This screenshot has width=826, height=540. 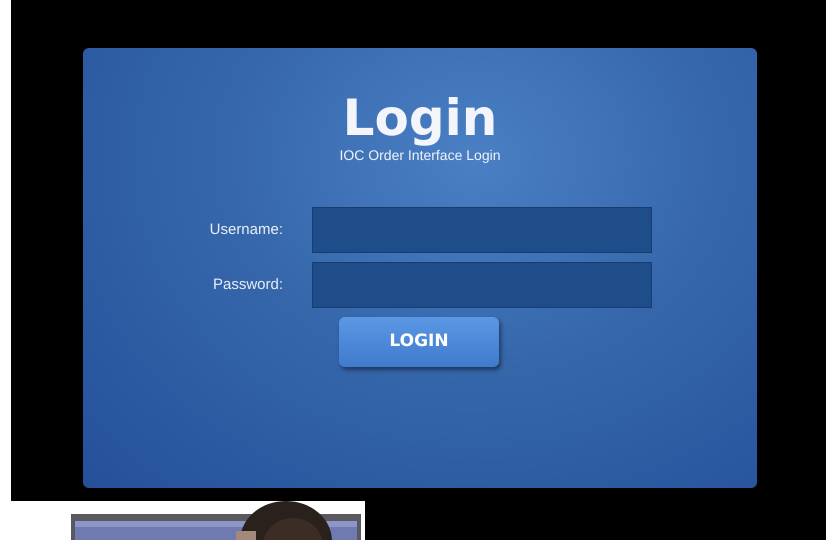 What do you see at coordinates (419, 342) in the screenshot?
I see `login-button: LOGIN` at bounding box center [419, 342].